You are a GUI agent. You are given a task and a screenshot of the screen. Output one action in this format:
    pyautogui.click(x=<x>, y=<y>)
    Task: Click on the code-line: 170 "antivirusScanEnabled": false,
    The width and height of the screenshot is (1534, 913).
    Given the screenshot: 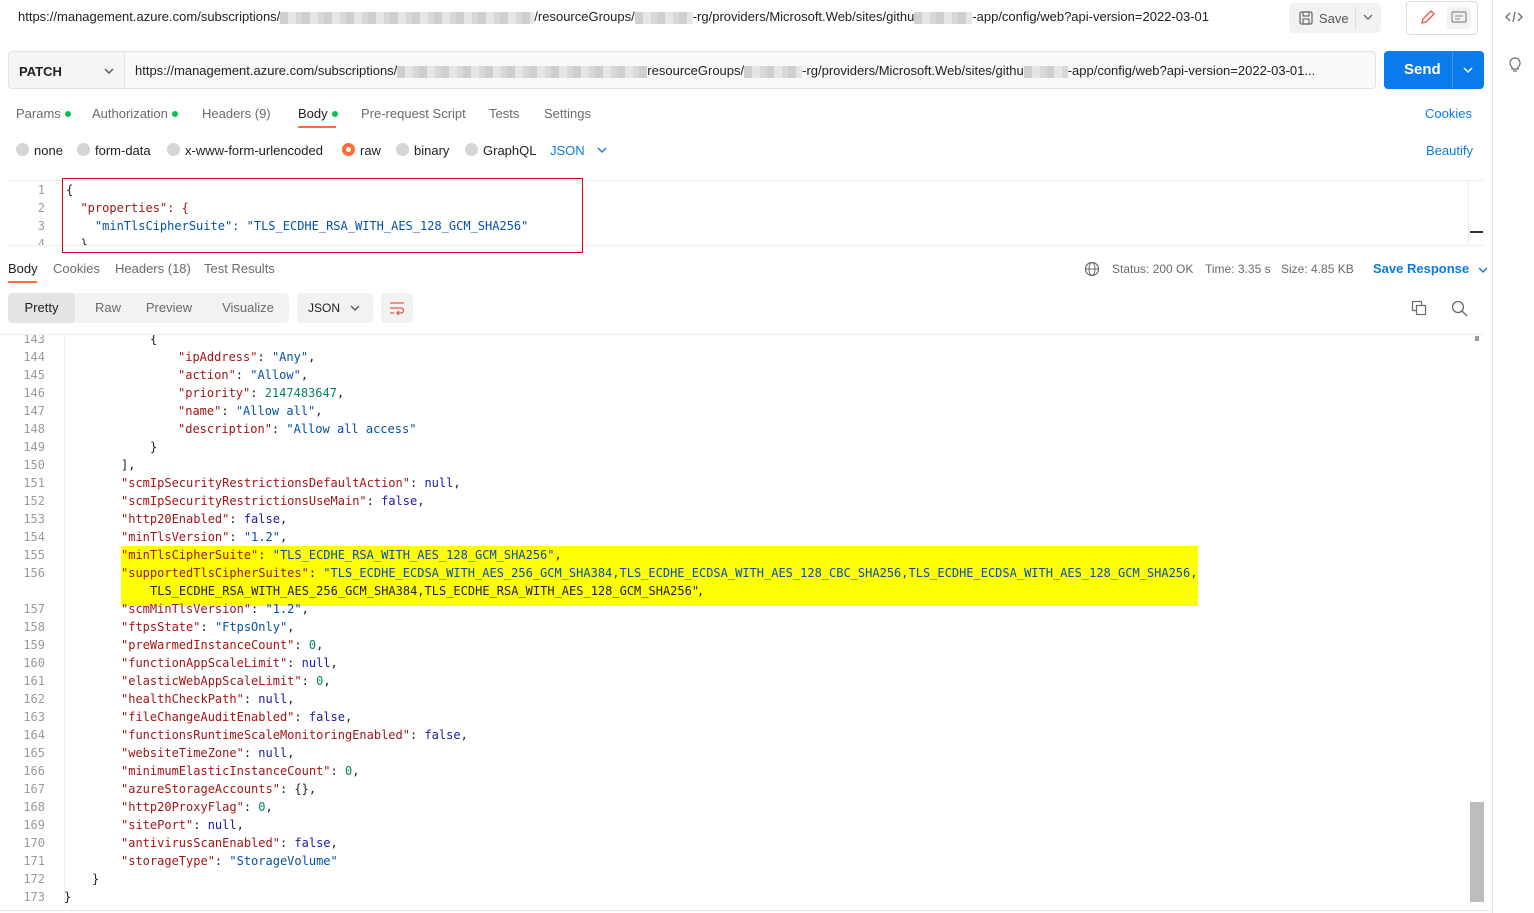 What is the action you would take?
    pyautogui.click(x=180, y=843)
    